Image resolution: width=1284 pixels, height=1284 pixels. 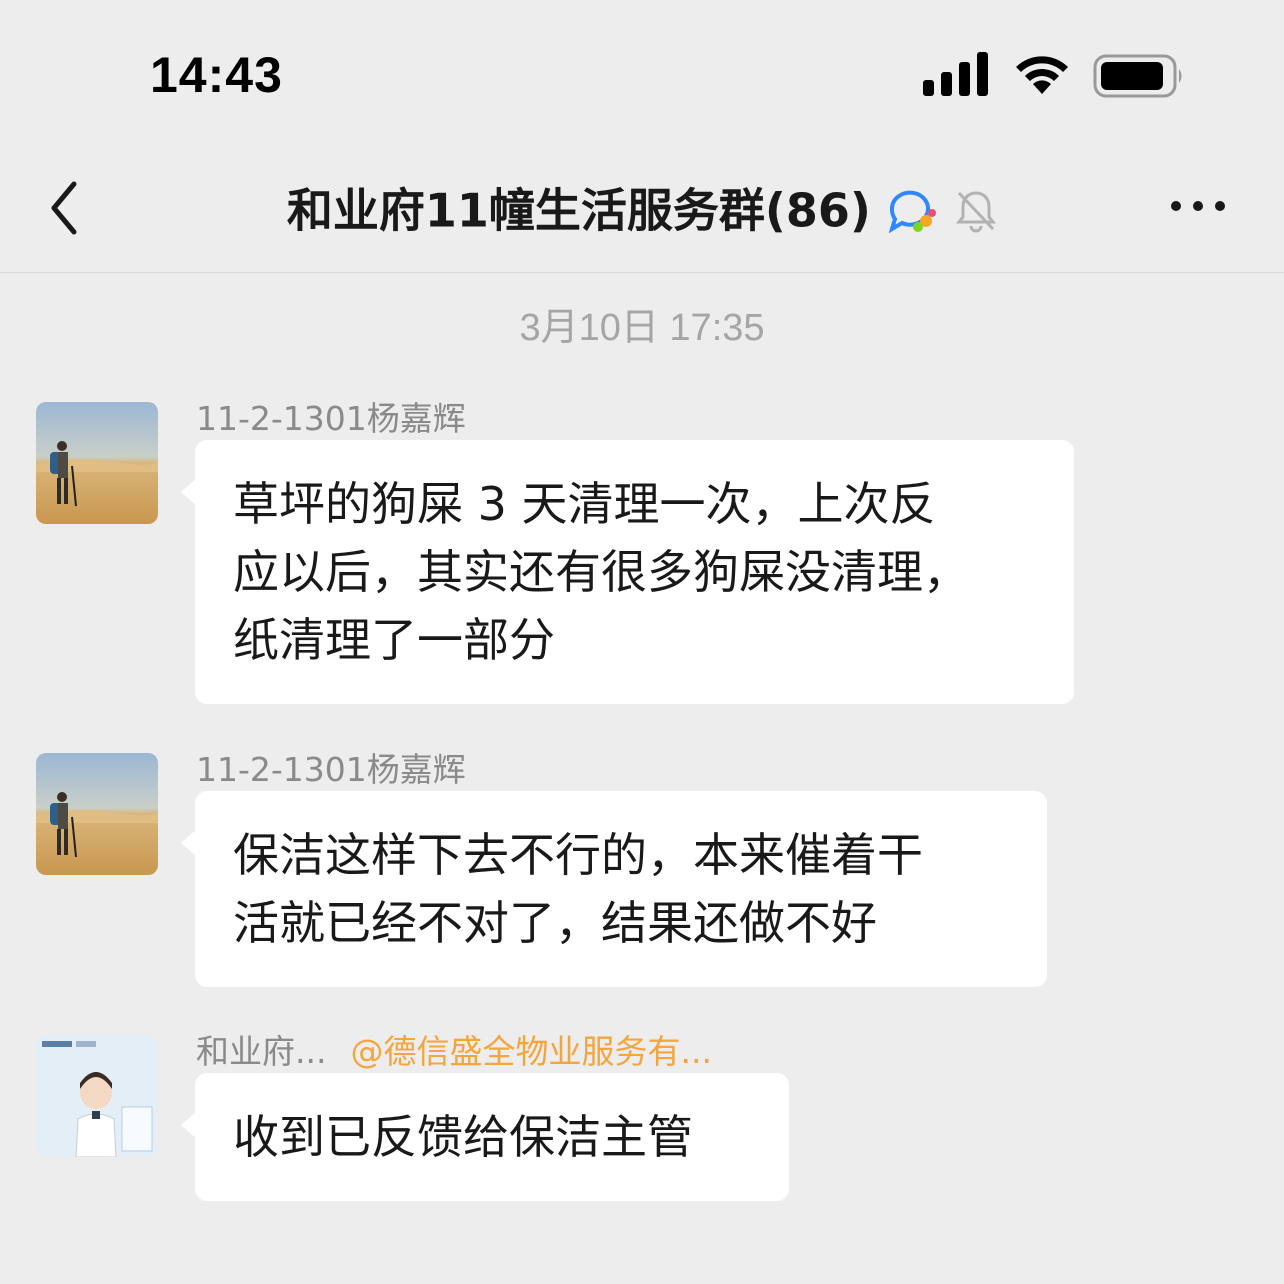 I want to click on navigation-bar: 和业府11幢生活服务群(86), so click(x=642, y=211).